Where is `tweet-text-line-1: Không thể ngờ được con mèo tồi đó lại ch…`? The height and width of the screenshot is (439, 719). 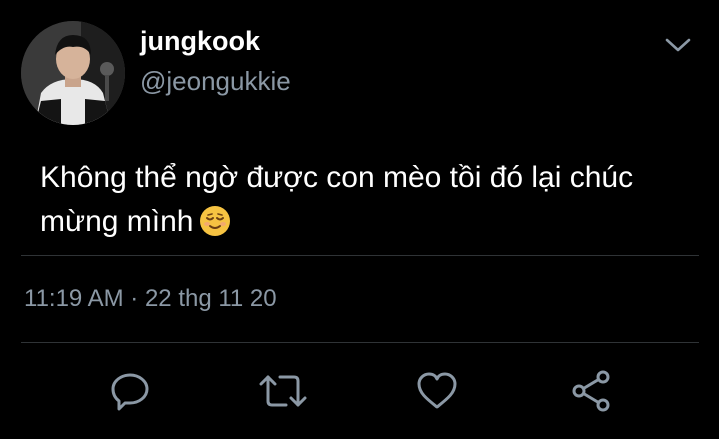 tweet-text-line-1: Không thể ngờ được con mèo tồi đó lại ch… is located at coordinates (337, 177).